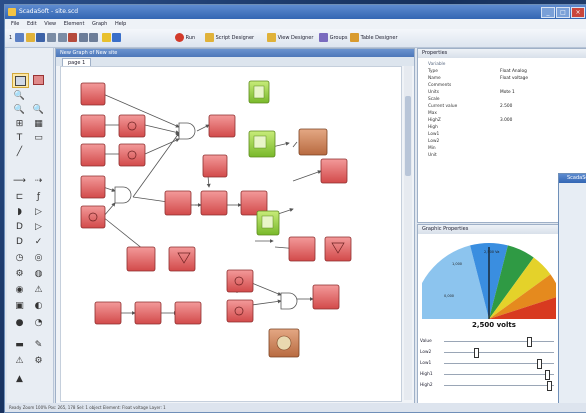  I want to click on scroll-thumb, so click(408, 136).